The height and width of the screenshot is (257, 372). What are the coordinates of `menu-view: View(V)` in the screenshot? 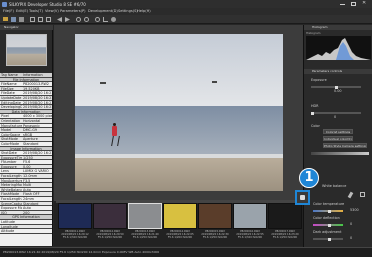 It's located at (52, 11).